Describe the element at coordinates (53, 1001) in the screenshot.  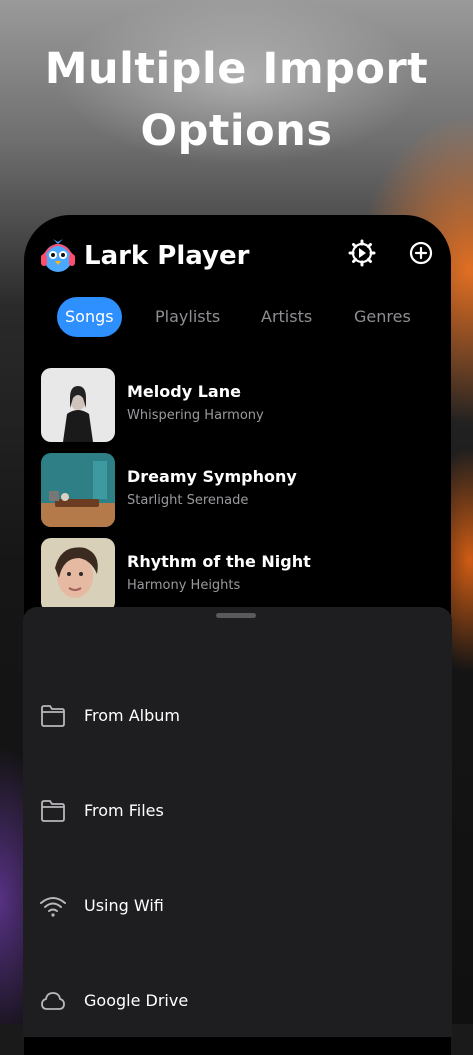
I see `cloud-icon` at that location.